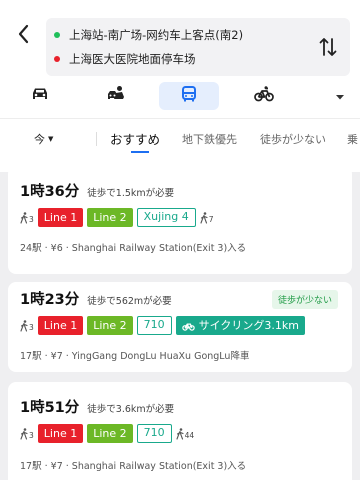  I want to click on tab-taxi, so click(116, 96).